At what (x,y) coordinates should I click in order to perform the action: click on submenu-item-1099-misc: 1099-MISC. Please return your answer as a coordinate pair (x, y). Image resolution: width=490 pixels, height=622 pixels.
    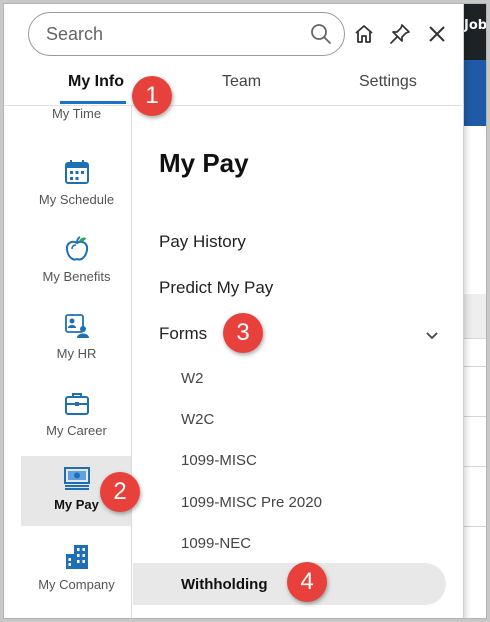
    Looking at the image, I should click on (219, 460).